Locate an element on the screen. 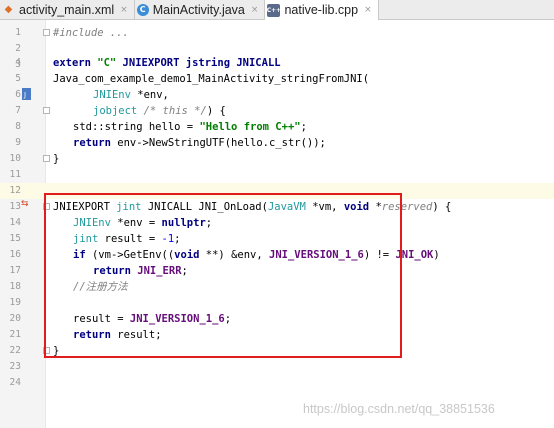  string-literal: "Hello from C++" is located at coordinates (250, 127).